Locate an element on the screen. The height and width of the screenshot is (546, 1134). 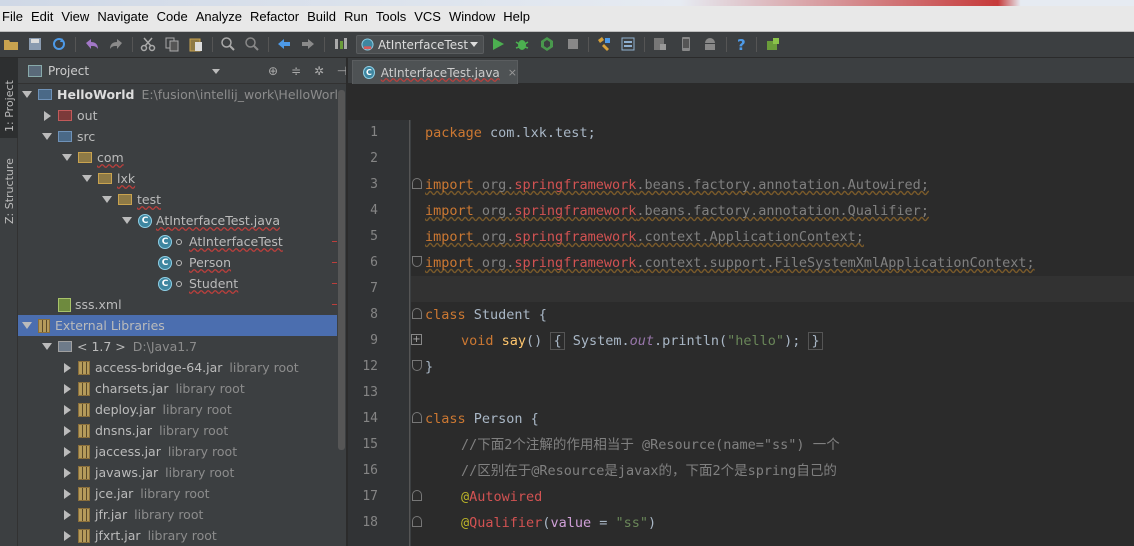
libraries-icon is located at coordinates (44, 325).